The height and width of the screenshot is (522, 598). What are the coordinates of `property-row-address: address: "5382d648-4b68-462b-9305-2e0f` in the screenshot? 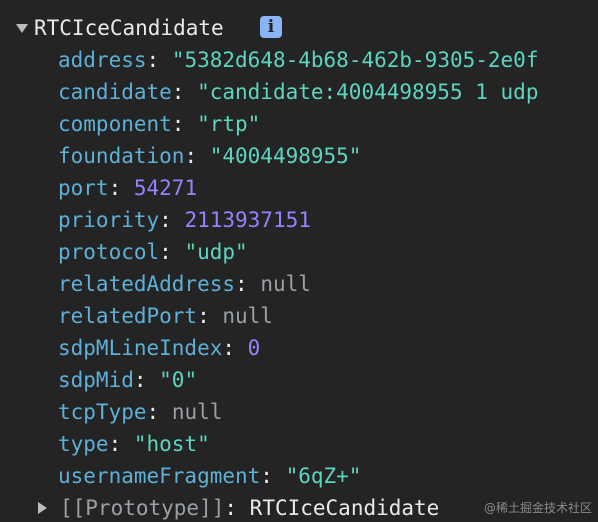 It's located at (328, 60).